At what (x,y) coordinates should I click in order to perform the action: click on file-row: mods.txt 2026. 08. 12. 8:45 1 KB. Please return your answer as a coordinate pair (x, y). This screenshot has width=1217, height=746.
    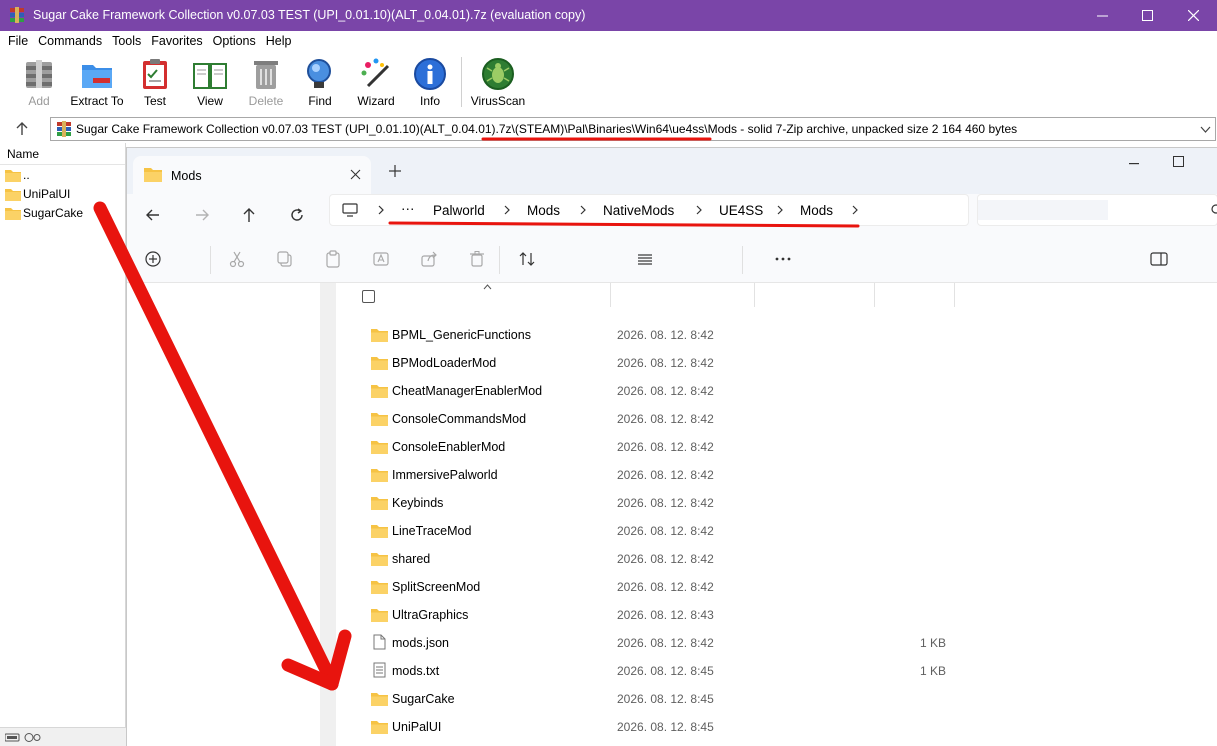
    Looking at the image, I should click on (776, 671).